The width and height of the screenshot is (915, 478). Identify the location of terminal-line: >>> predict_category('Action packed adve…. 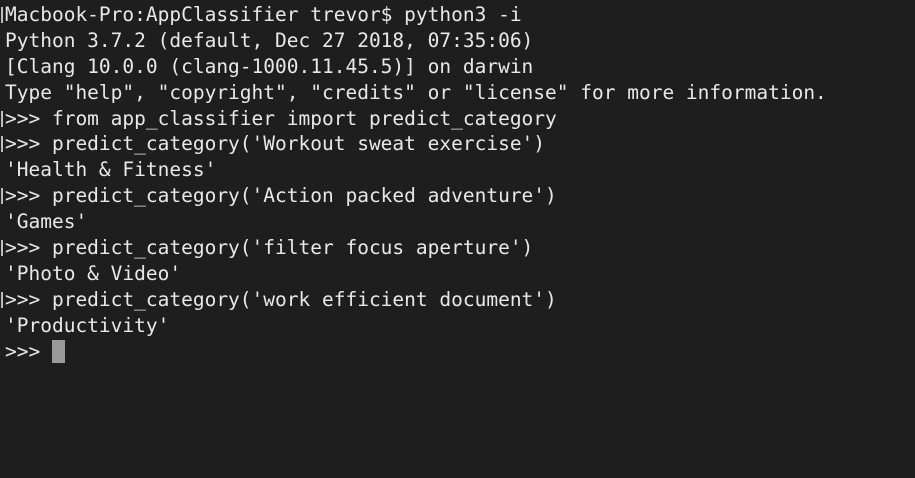
(458, 196).